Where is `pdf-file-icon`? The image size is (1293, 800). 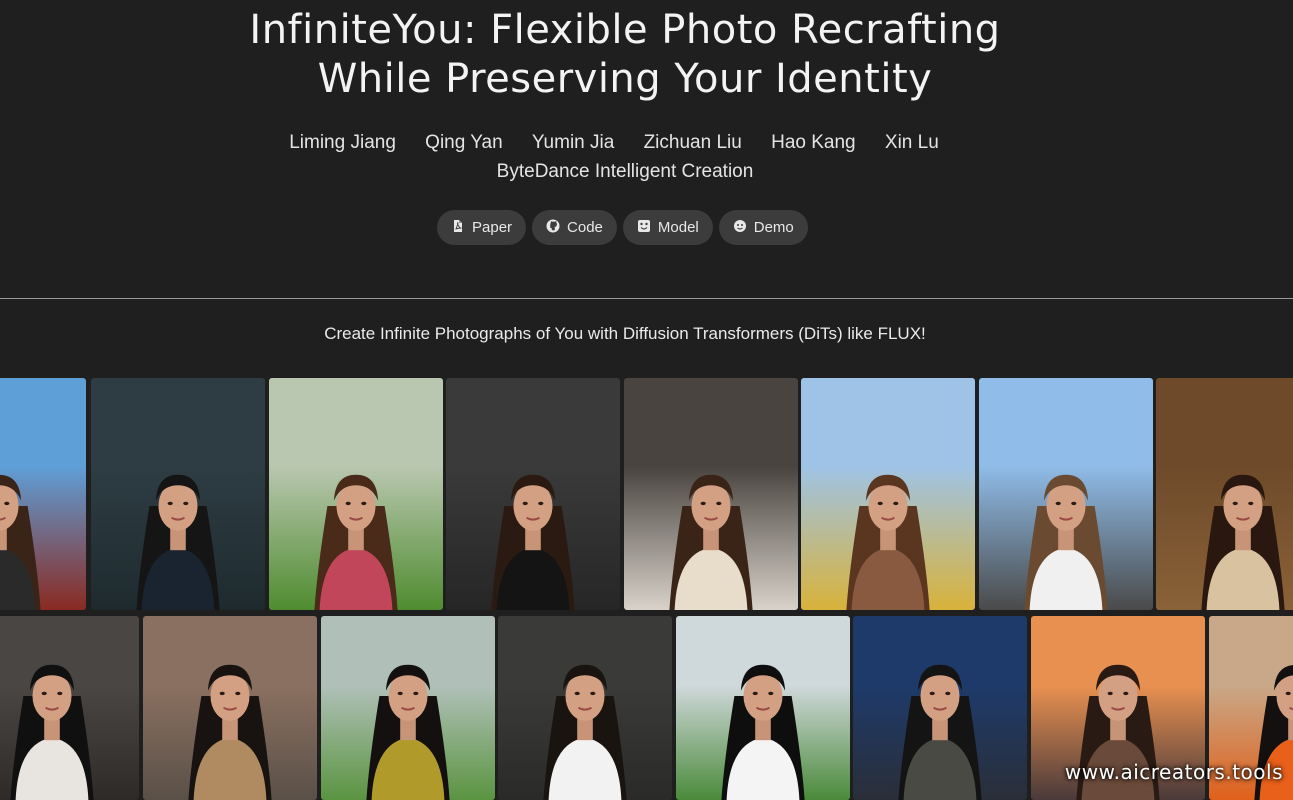 pdf-file-icon is located at coordinates (458, 228).